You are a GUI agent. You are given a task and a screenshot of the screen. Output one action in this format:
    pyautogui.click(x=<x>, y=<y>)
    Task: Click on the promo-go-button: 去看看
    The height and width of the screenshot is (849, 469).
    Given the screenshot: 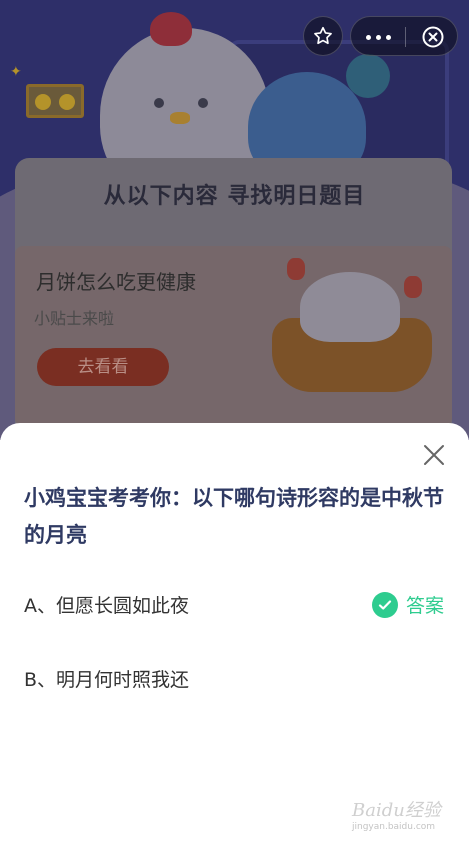 What is the action you would take?
    pyautogui.click(x=103, y=367)
    